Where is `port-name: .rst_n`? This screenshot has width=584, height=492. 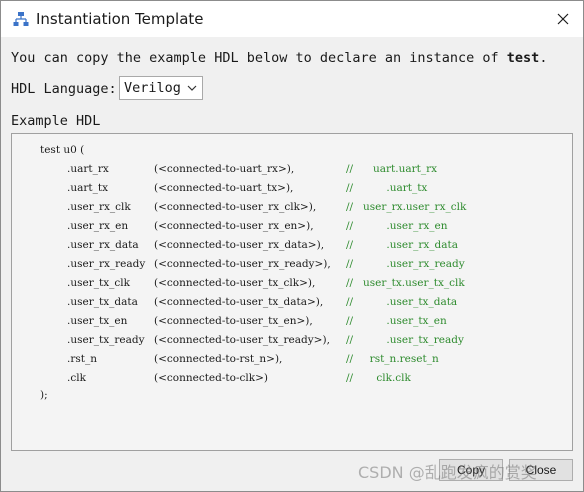
port-name: .rst_n is located at coordinates (82, 359).